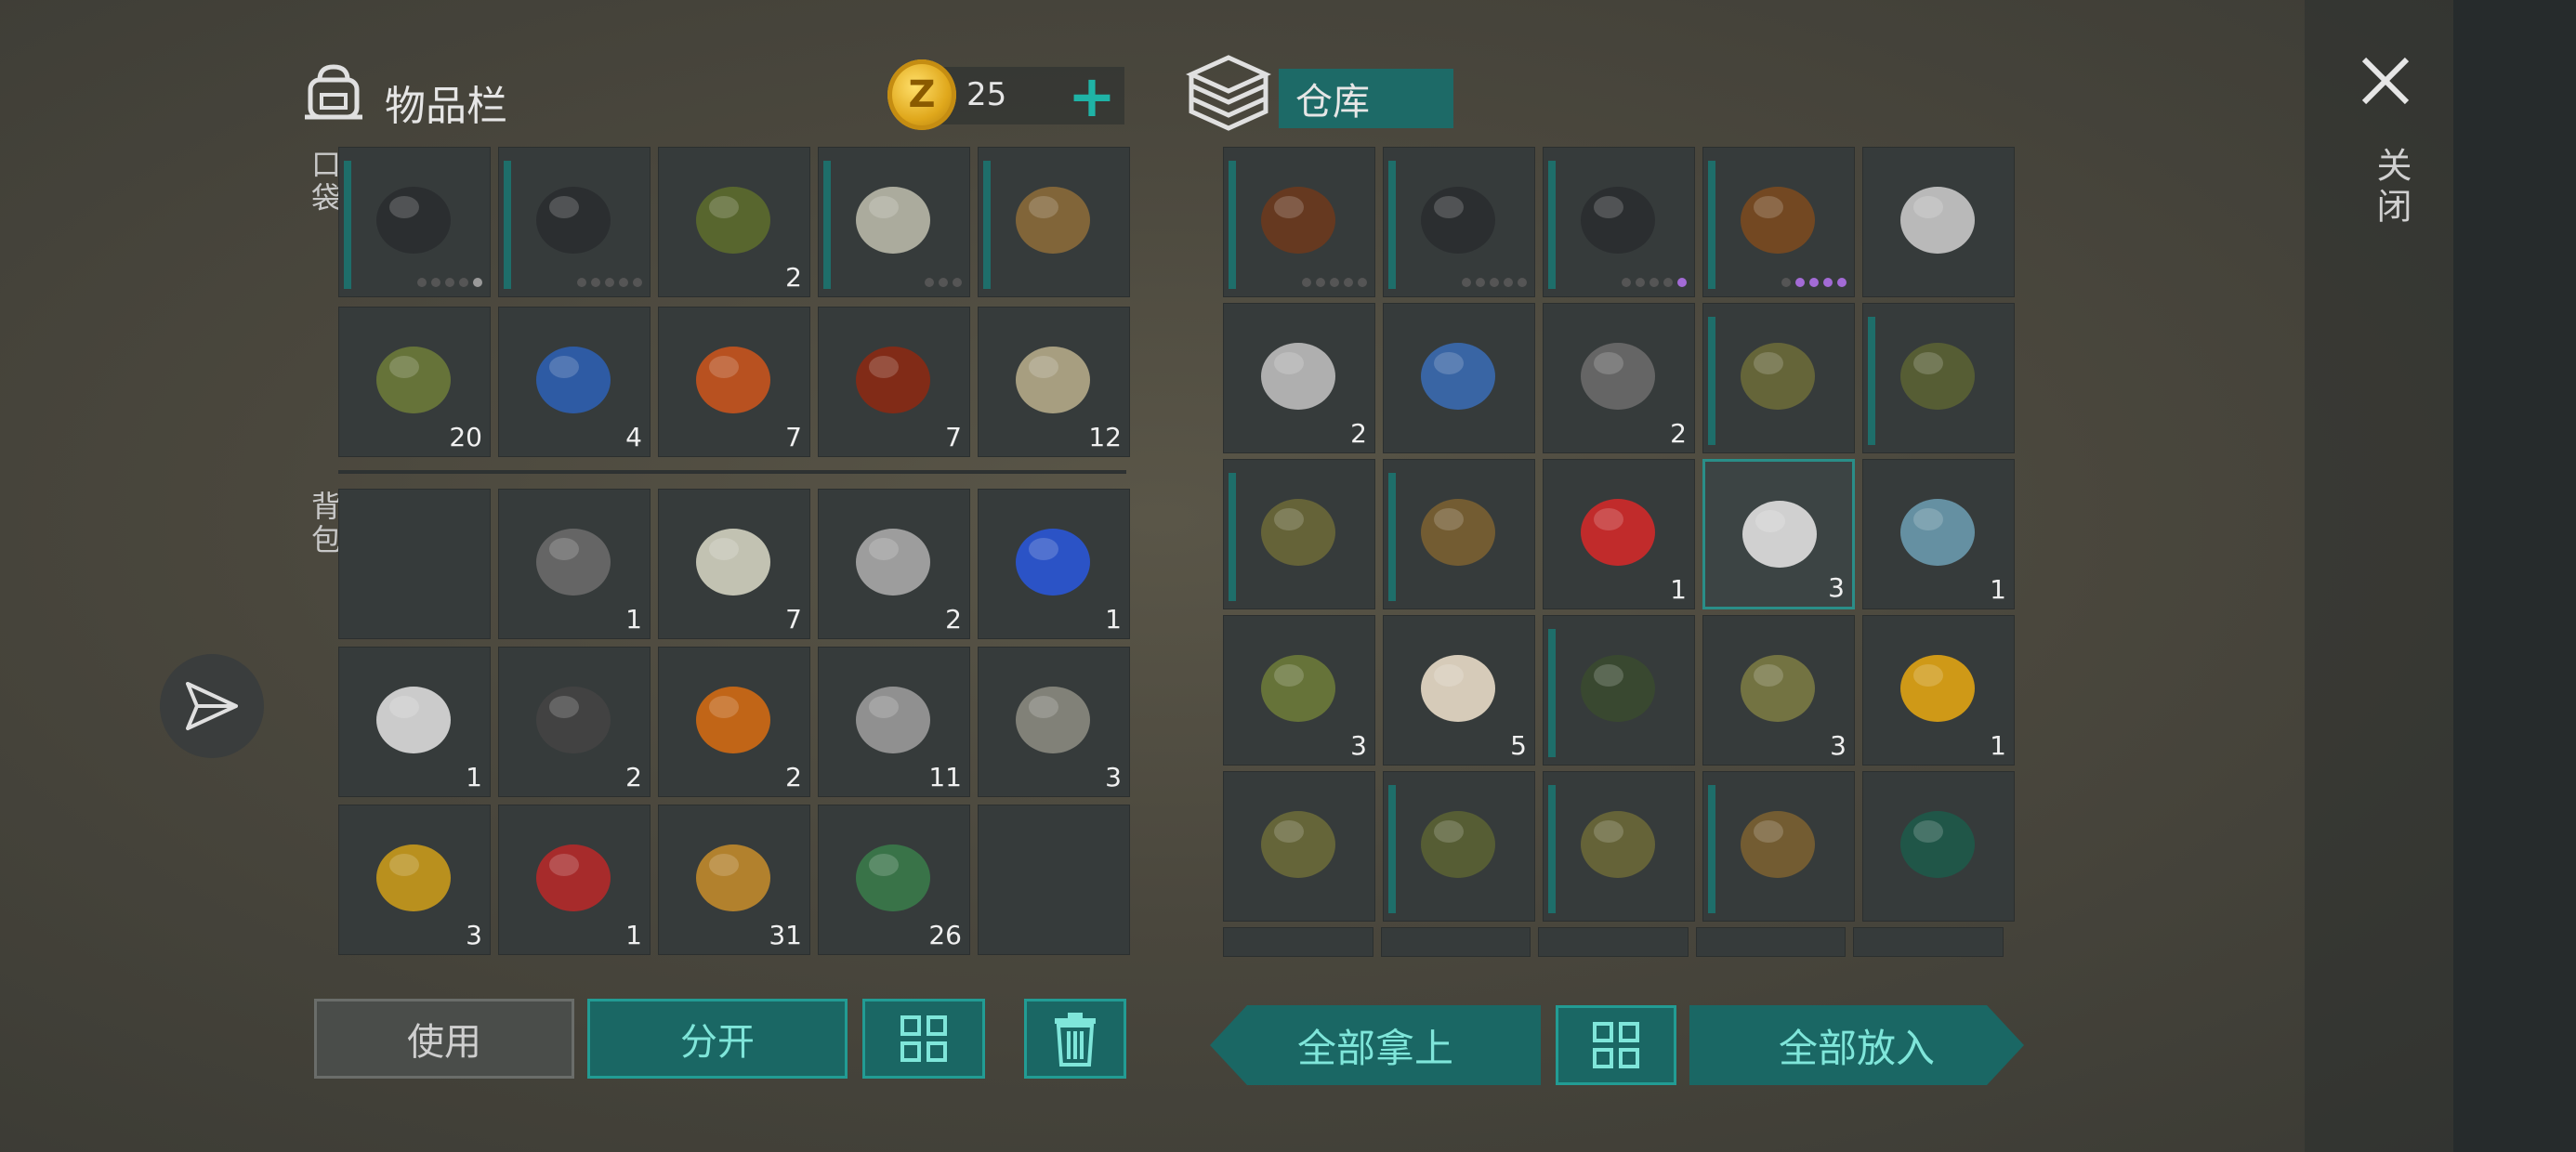  I want to click on backpack-icon, so click(333, 92).